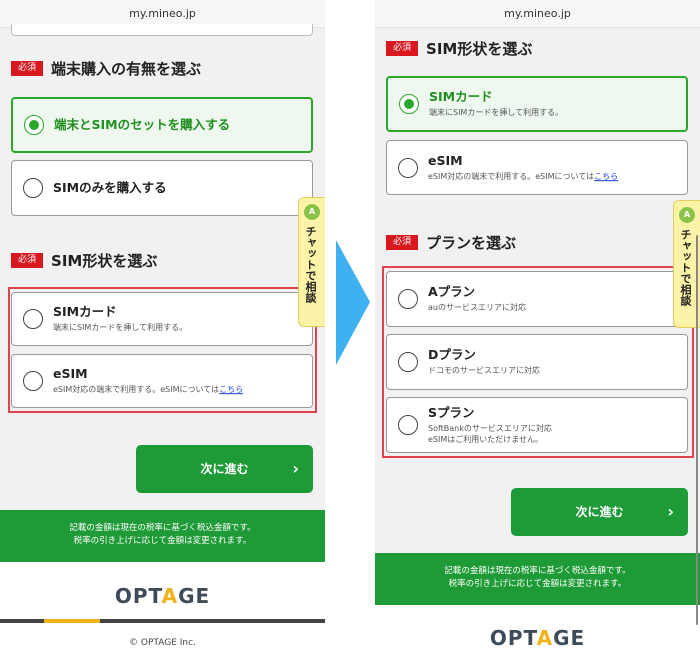 The width and height of the screenshot is (700, 650). I want to click on scrollbar, so click(697, 430).